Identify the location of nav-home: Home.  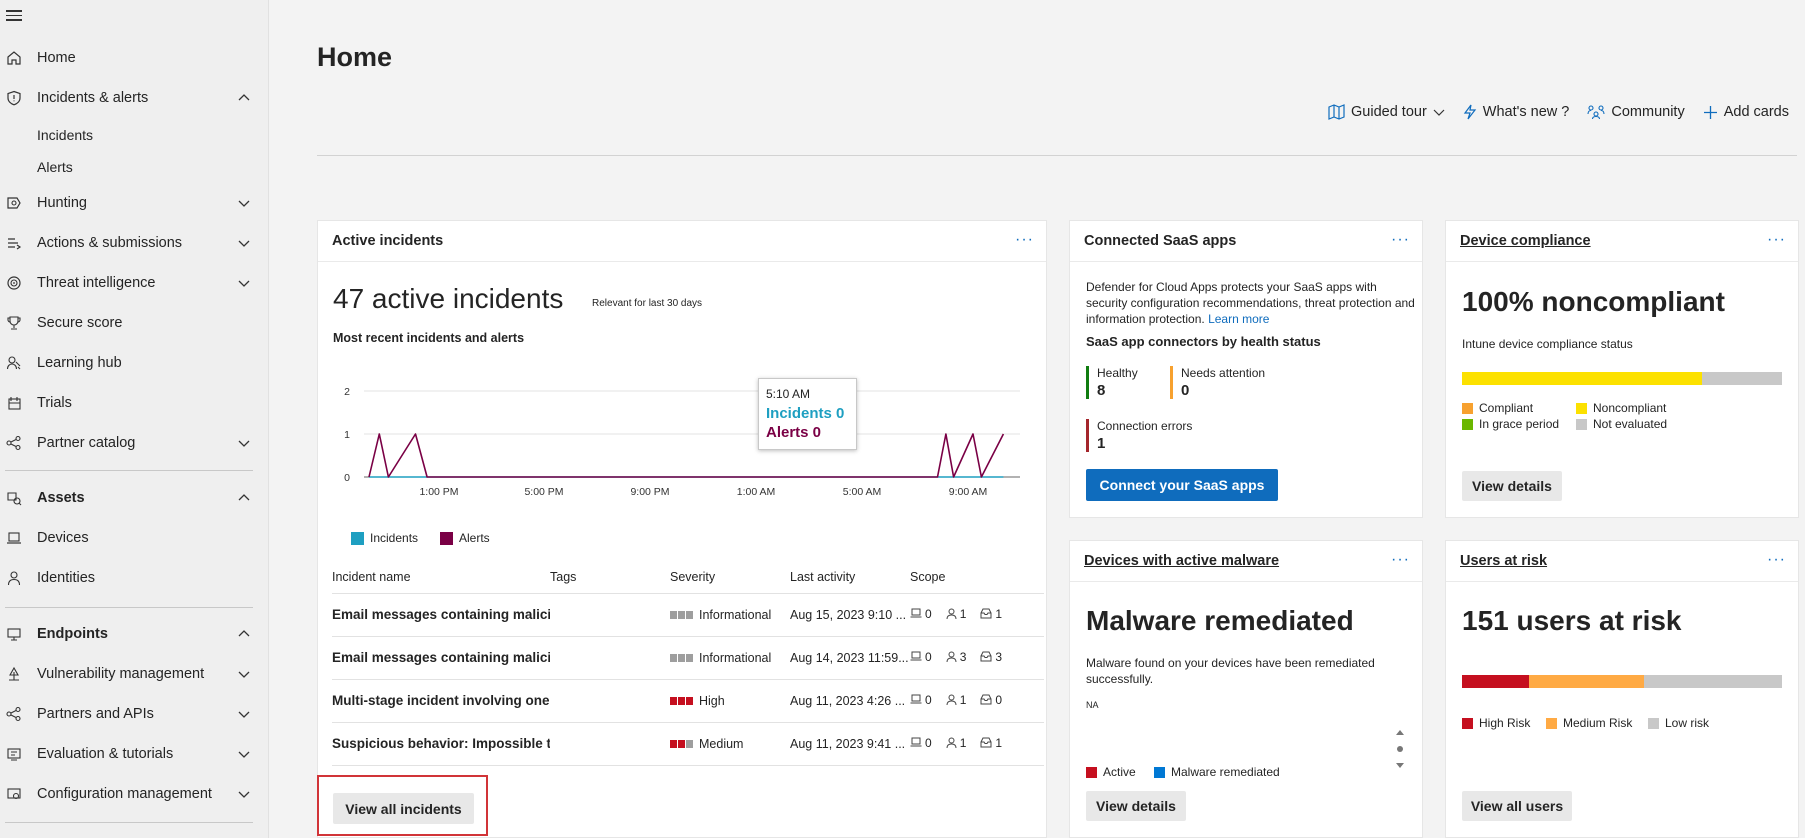
(134, 58).